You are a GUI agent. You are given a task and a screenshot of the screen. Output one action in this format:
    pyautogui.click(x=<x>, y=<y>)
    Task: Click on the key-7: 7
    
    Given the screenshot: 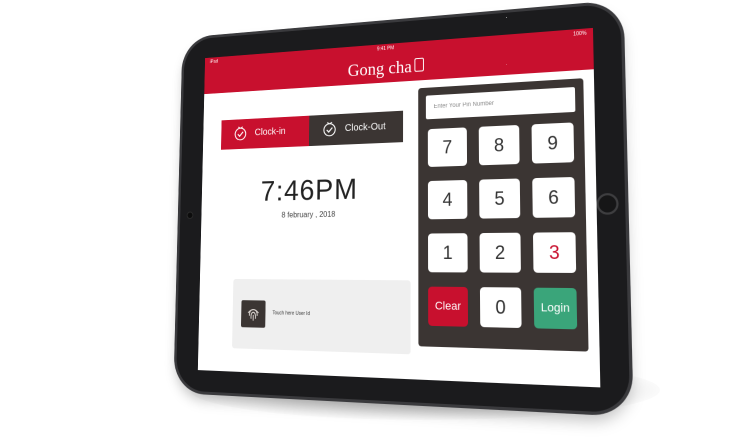 What is the action you would take?
    pyautogui.click(x=447, y=147)
    